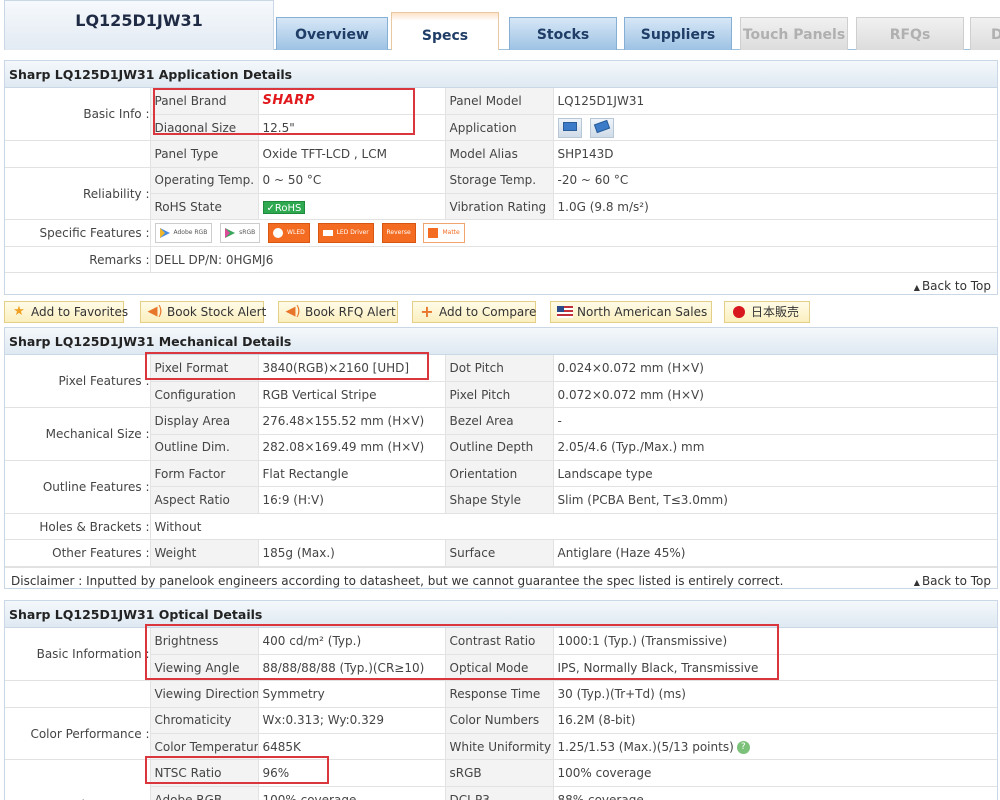  Describe the element at coordinates (499, 154) in the screenshot. I see `spec-label: Model Alias` at that location.